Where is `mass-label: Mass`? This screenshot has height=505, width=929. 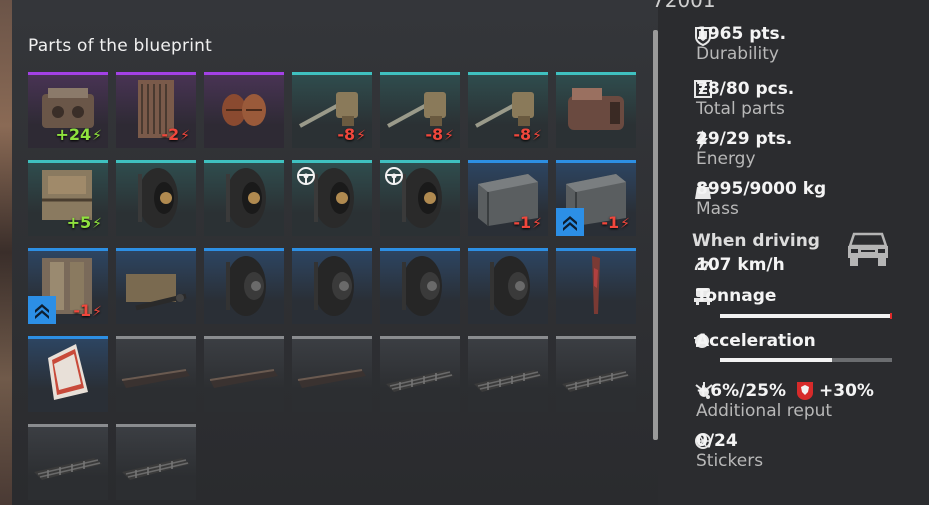
mass-label: Mass is located at coordinates (717, 209).